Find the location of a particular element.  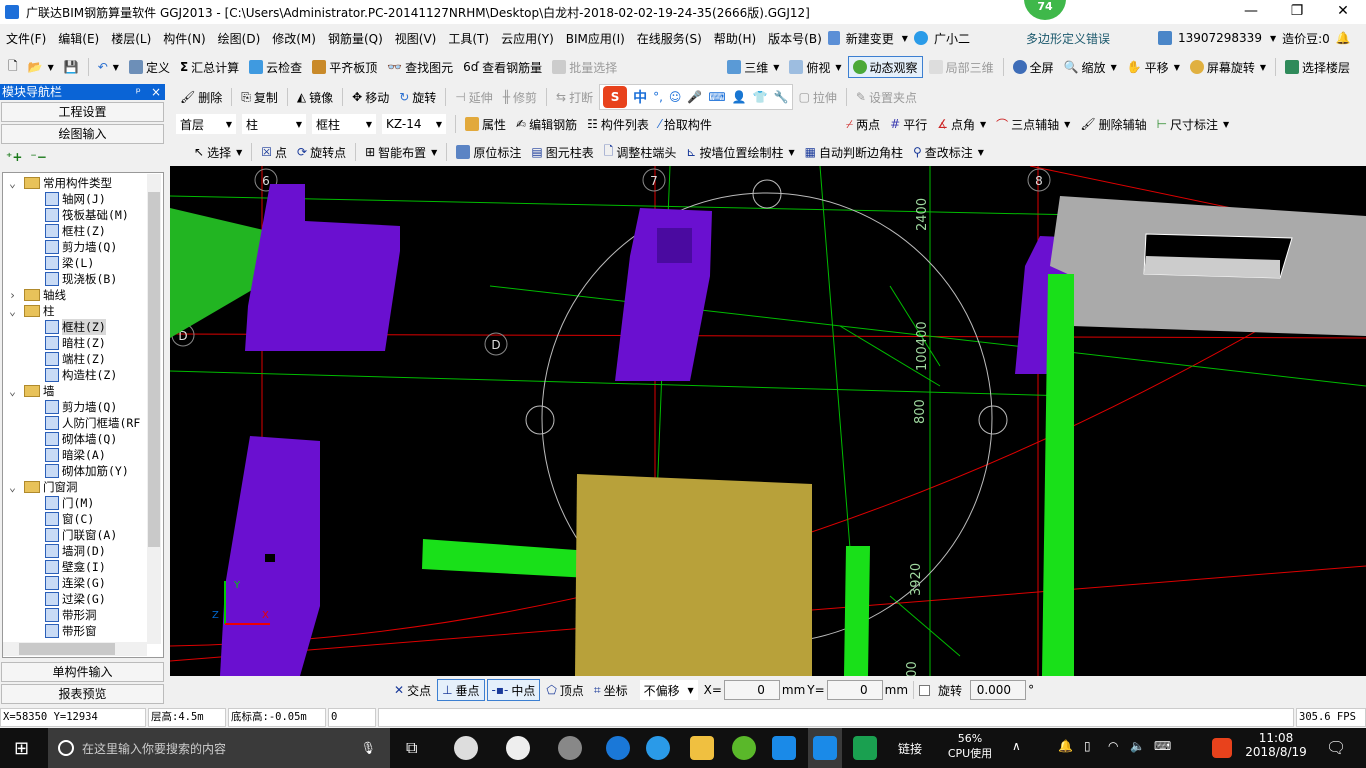

batch-select-button: 批量选择 is located at coordinates (584, 67).